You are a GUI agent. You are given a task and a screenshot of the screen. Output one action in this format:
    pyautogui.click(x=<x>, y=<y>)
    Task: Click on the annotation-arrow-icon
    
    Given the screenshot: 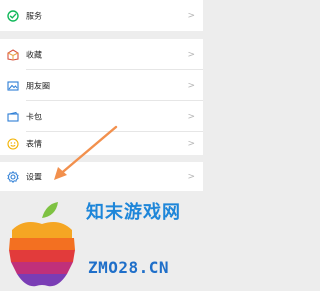 What is the action you would take?
    pyautogui.click(x=86, y=152)
    